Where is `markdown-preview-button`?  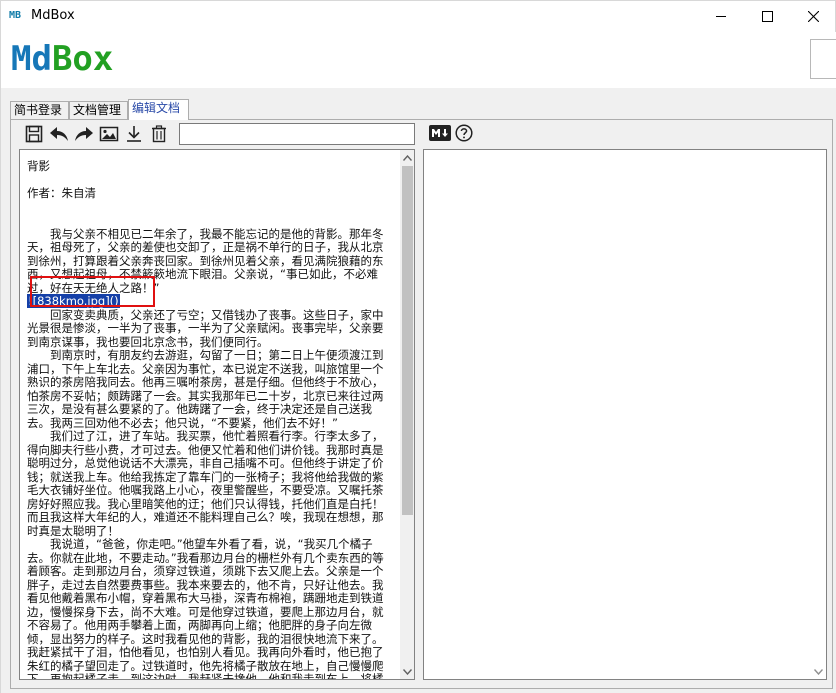 markdown-preview-button is located at coordinates (440, 133).